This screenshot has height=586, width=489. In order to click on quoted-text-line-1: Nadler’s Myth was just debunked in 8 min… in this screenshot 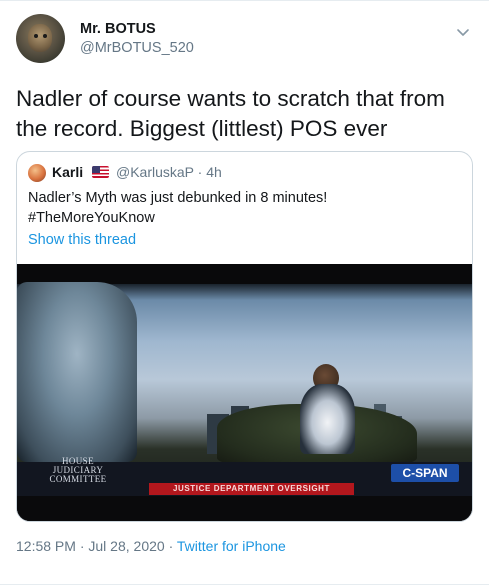, I will do `click(178, 198)`.